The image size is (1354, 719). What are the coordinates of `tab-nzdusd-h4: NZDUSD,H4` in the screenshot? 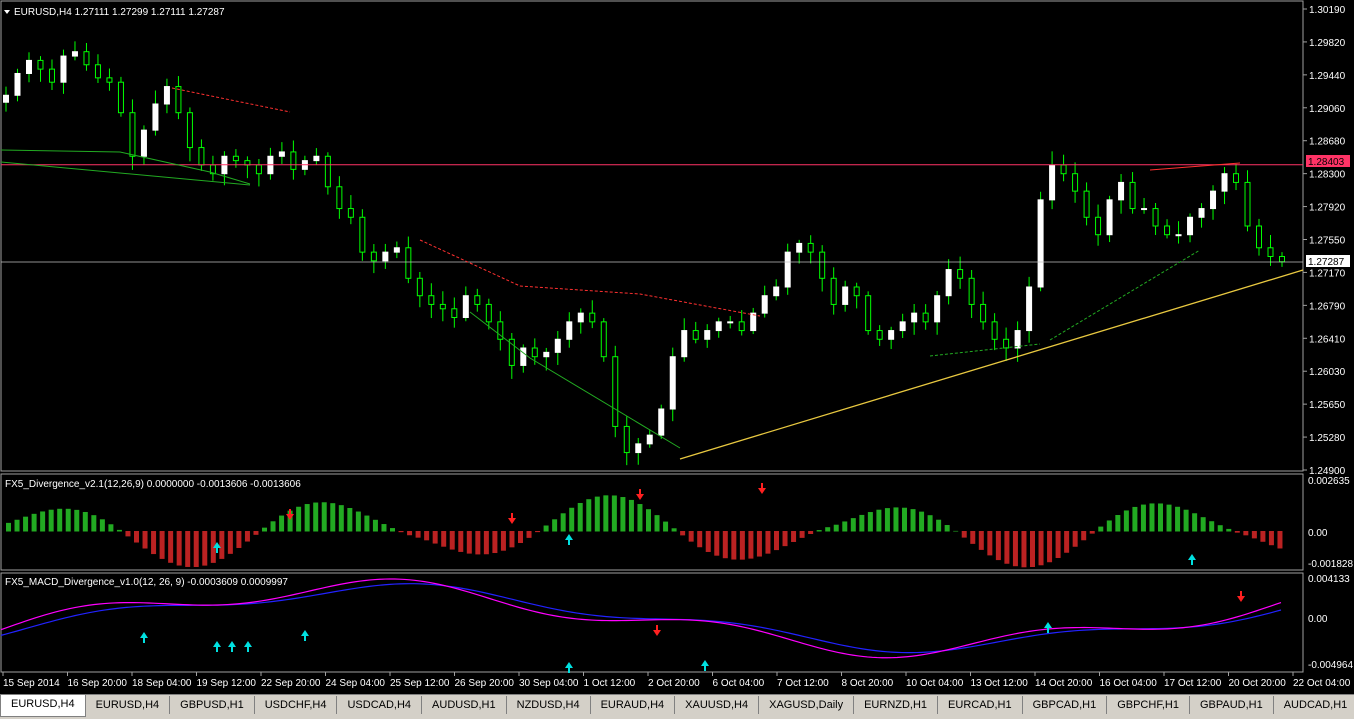 It's located at (549, 705).